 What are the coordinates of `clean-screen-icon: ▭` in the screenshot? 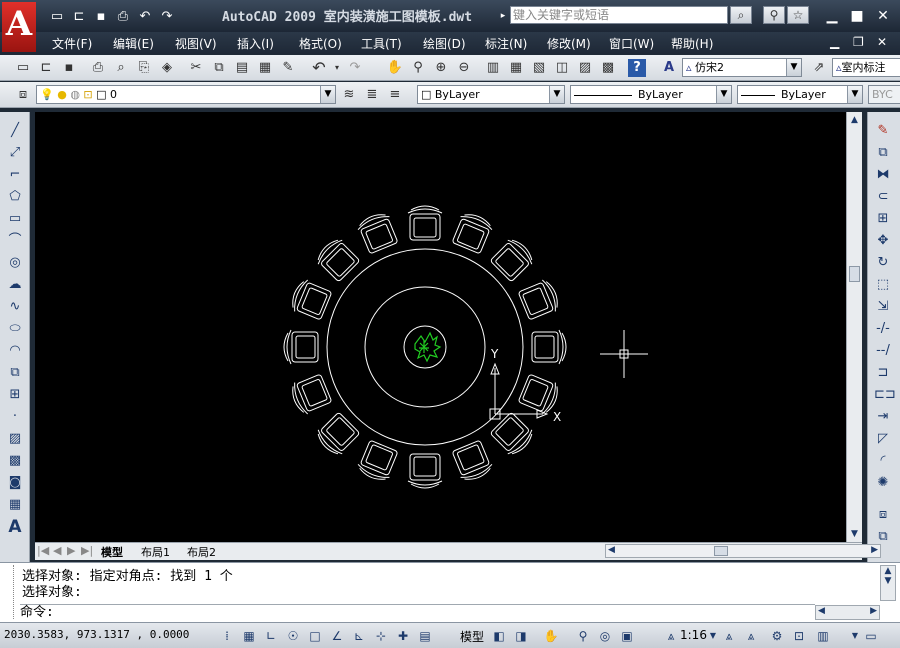 It's located at (871, 636).